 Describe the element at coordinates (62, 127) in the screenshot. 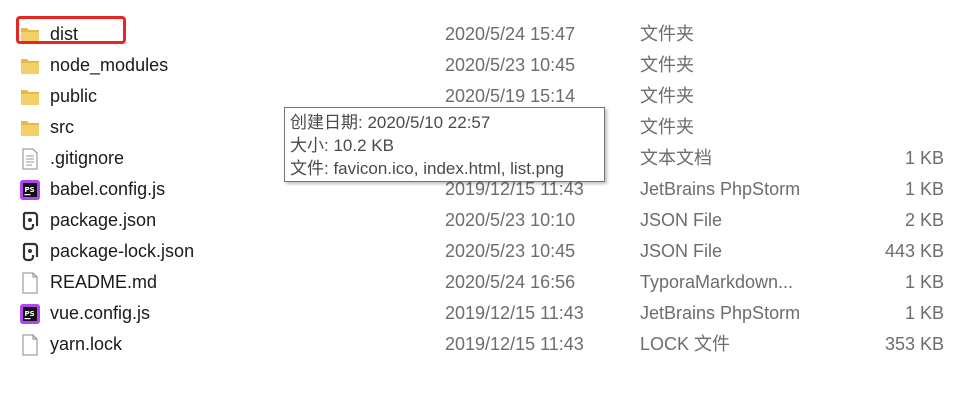

I see `file-name: src` at that location.